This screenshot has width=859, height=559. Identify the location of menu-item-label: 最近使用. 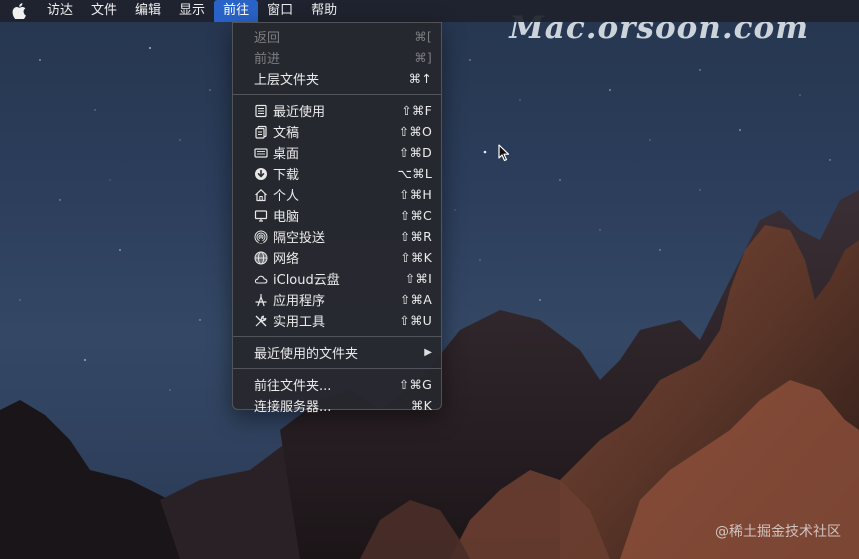
(299, 112).